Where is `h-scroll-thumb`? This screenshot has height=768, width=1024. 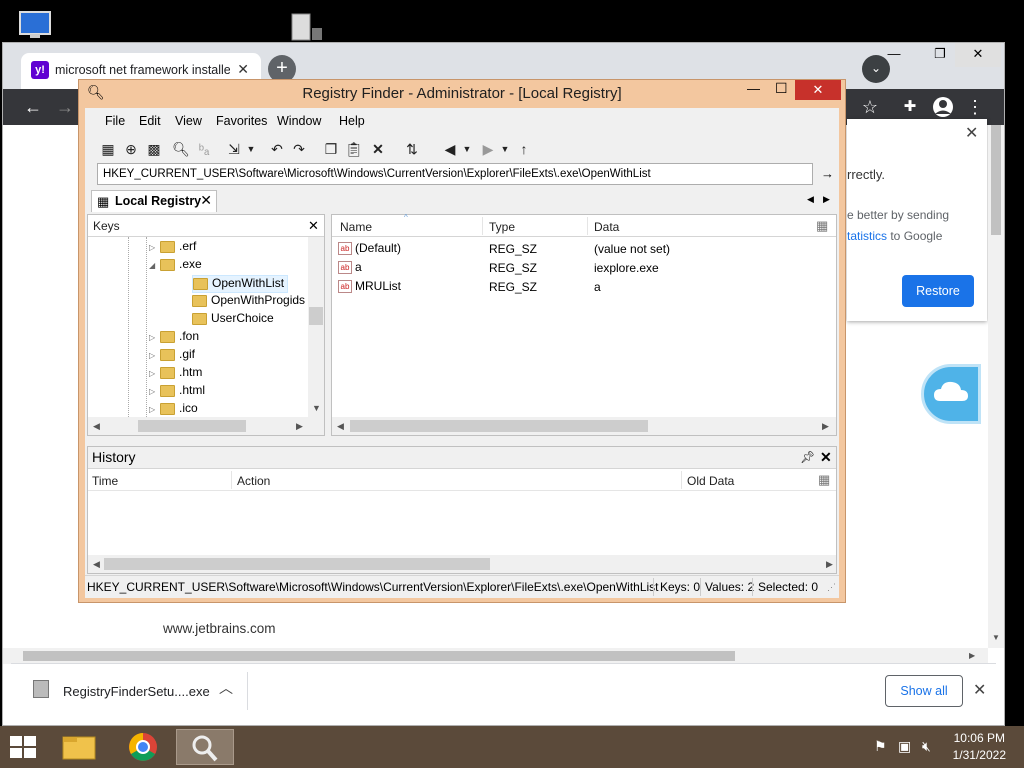 h-scroll-thumb is located at coordinates (379, 656).